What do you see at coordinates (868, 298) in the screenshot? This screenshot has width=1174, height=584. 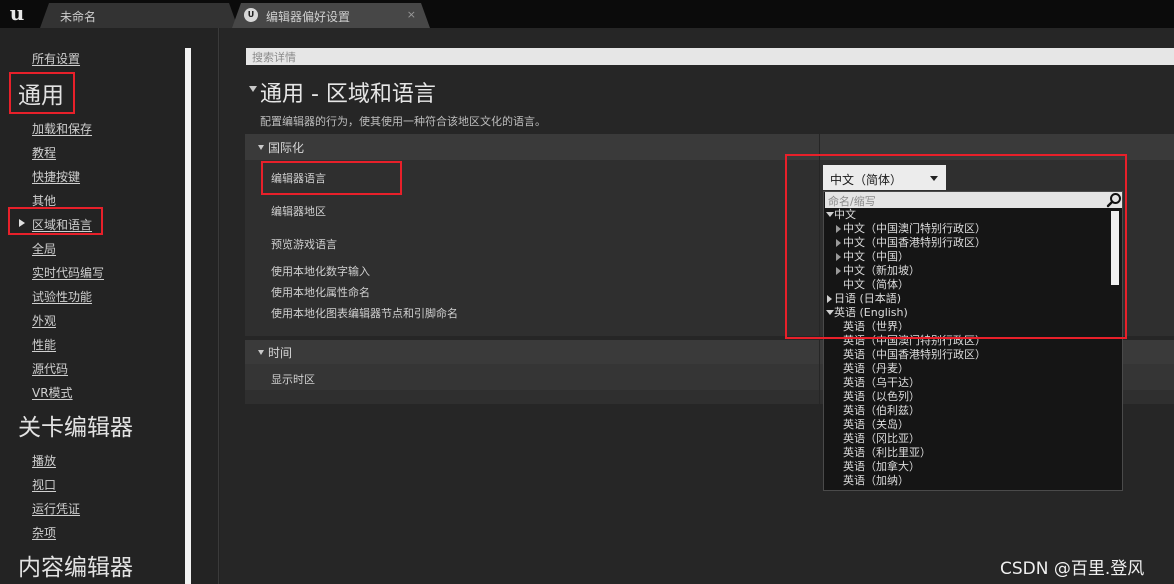 I see `dropdown-item-label: 日语 (日本語)` at bounding box center [868, 298].